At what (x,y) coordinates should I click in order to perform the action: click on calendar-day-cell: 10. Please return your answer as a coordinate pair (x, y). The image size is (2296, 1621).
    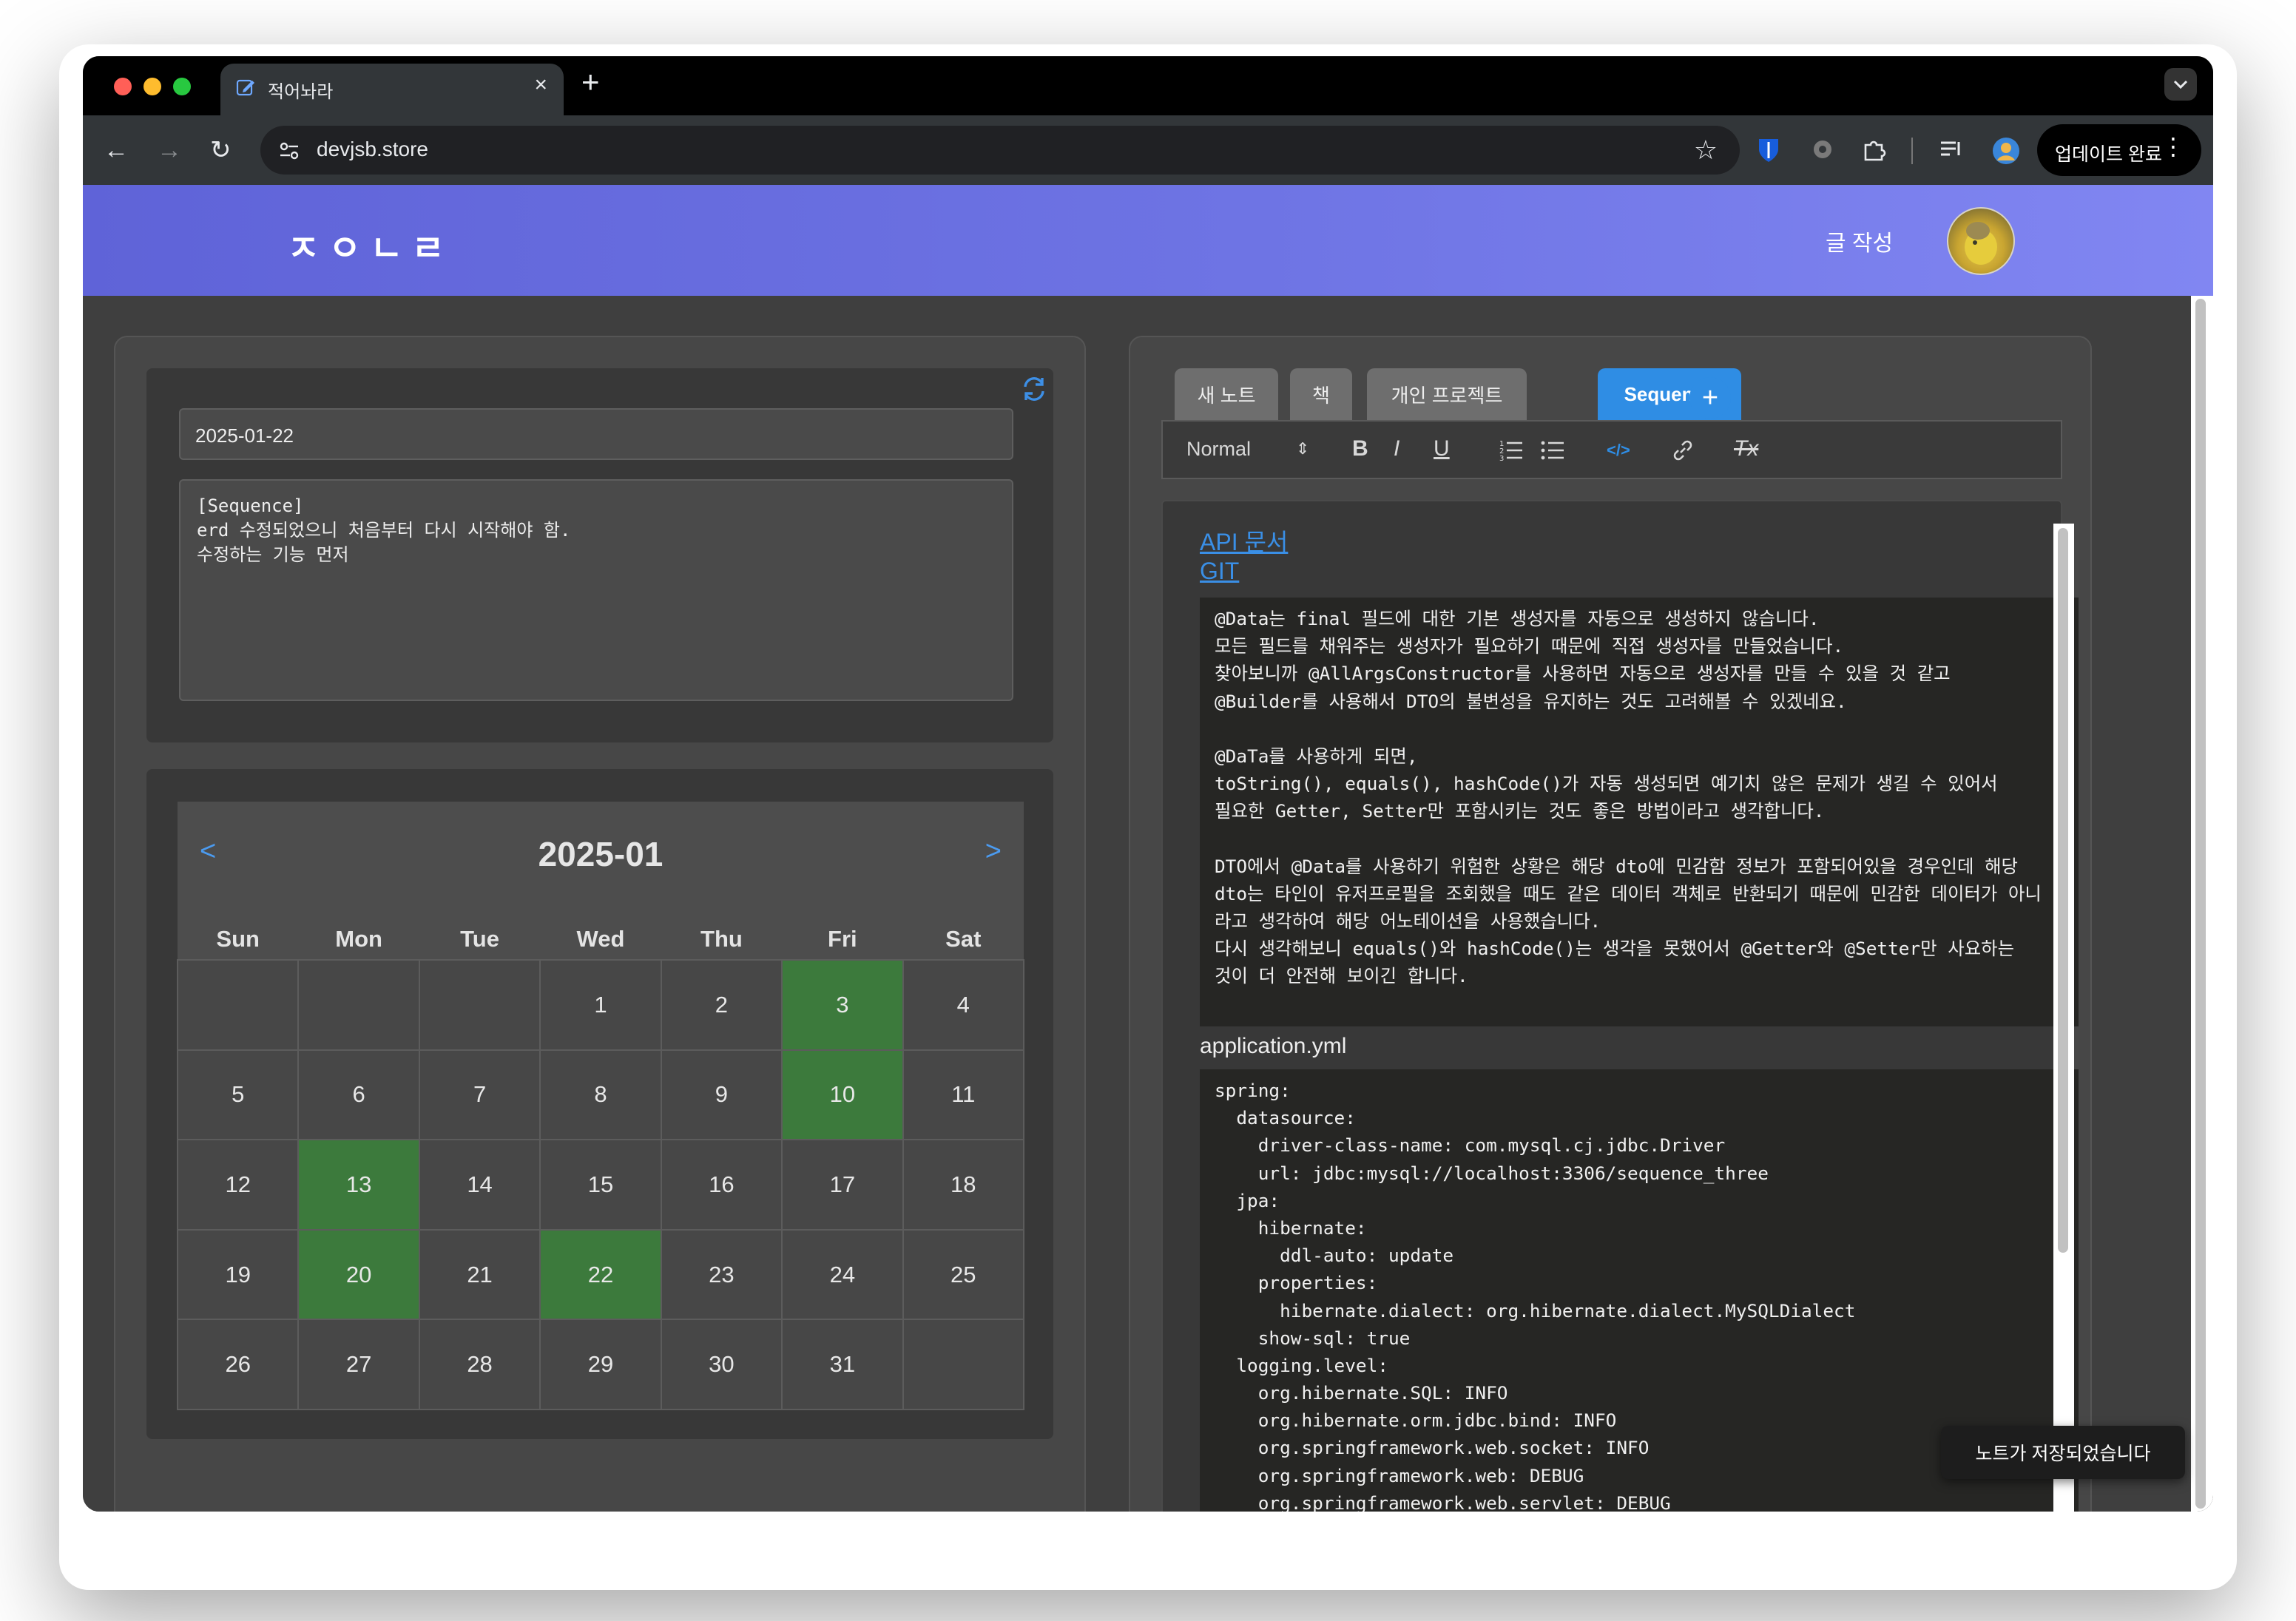
    Looking at the image, I should click on (843, 1095).